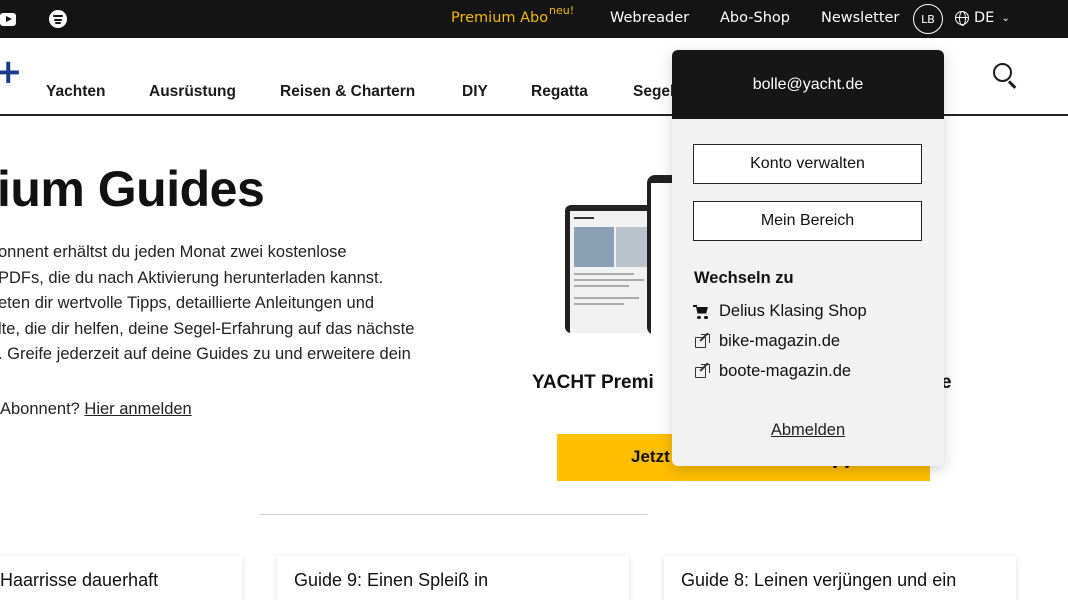  Describe the element at coordinates (559, 92) in the screenshot. I see `nav-item-regatta: Regatta` at that location.